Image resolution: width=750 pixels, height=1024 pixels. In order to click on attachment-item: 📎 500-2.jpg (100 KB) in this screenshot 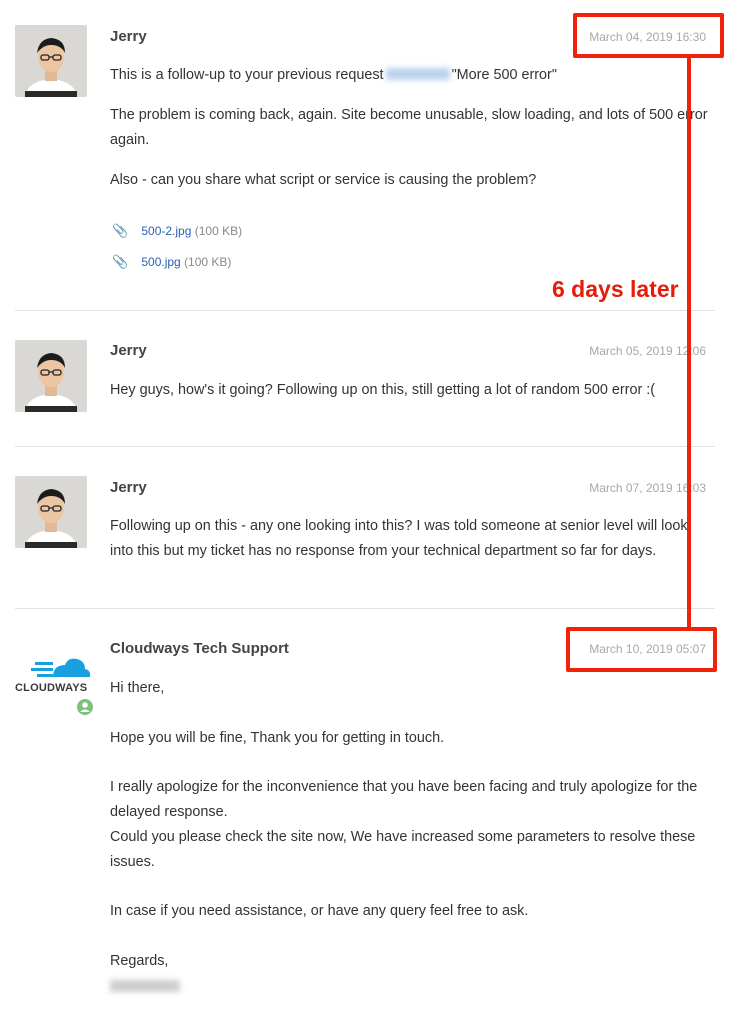, I will do `click(177, 231)`.